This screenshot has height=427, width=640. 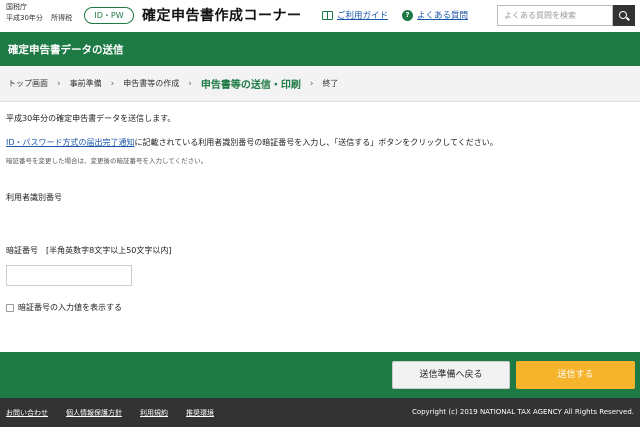 I want to click on tax-year: 平成30年分, so click(x=24, y=18).